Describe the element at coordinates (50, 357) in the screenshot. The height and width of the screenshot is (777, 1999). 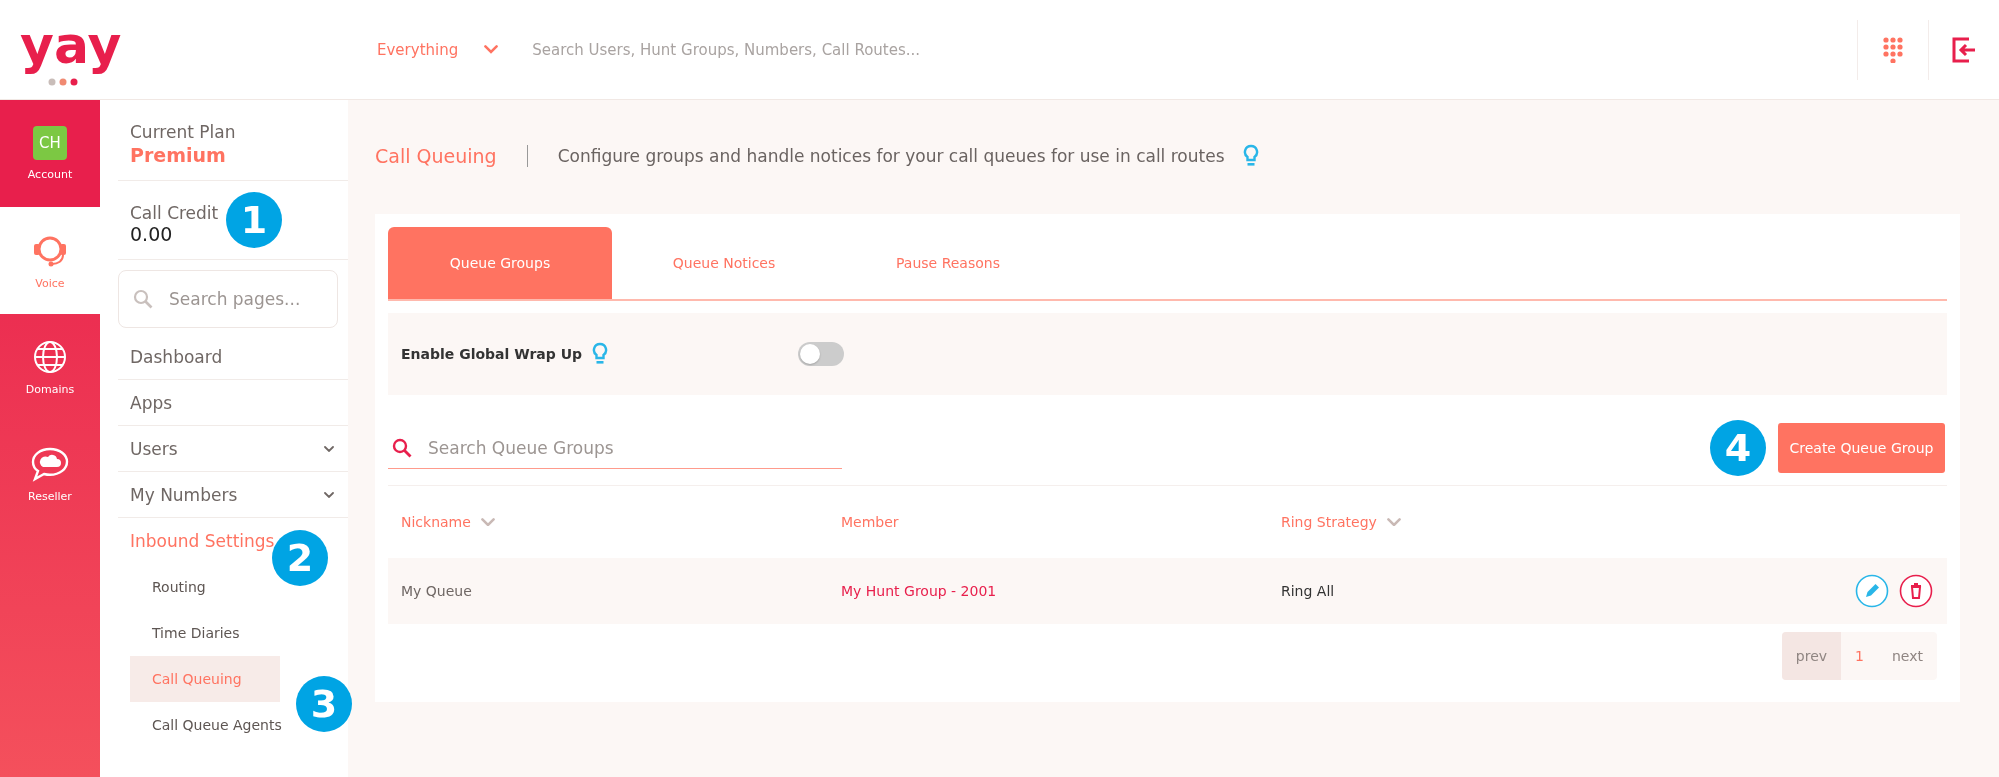
I see `globe-icon` at that location.